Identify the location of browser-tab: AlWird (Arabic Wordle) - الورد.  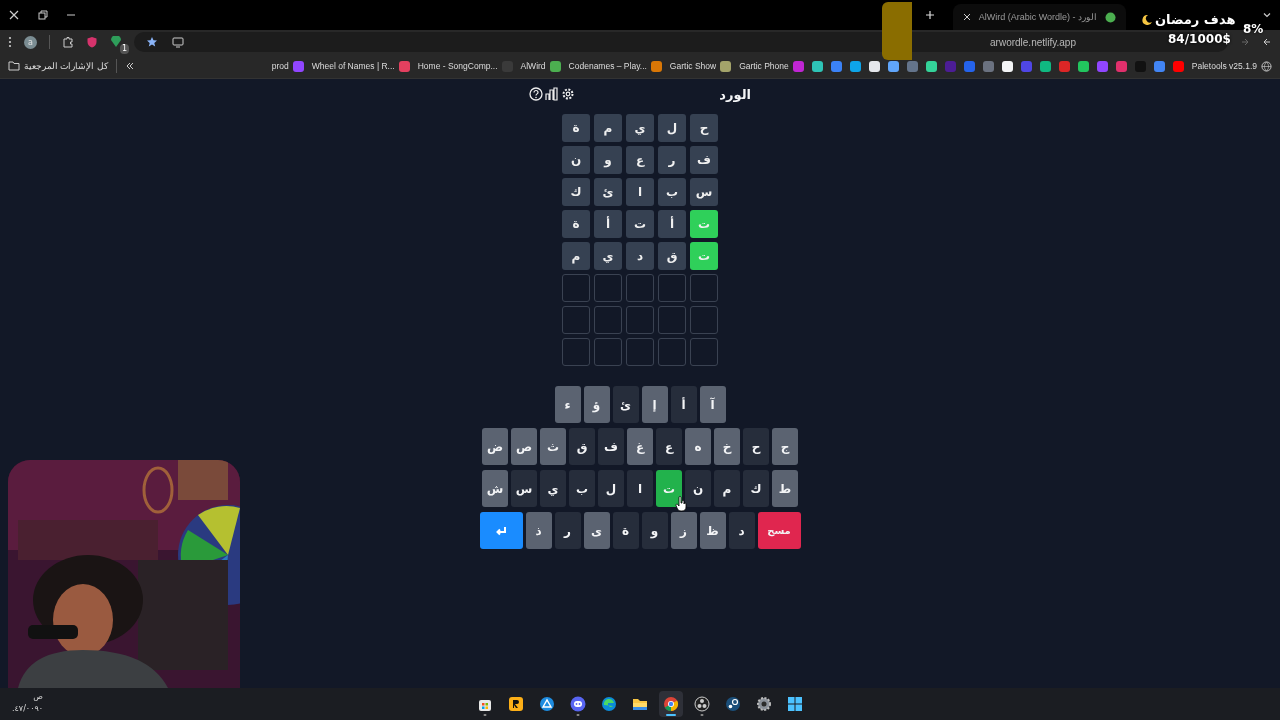
(1039, 17).